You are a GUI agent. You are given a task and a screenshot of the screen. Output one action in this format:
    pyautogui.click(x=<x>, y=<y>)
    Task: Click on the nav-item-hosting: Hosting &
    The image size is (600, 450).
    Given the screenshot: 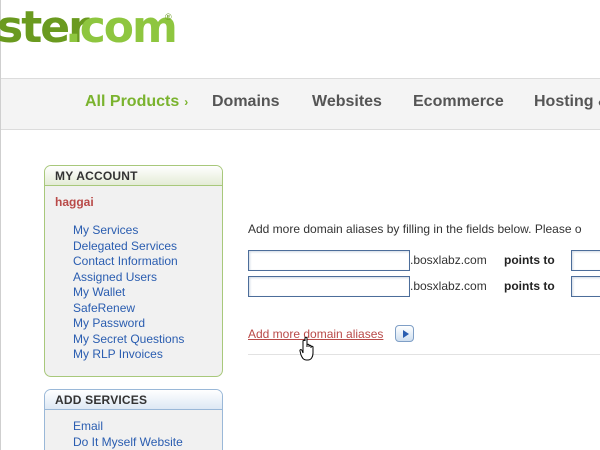 What is the action you would take?
    pyautogui.click(x=567, y=102)
    